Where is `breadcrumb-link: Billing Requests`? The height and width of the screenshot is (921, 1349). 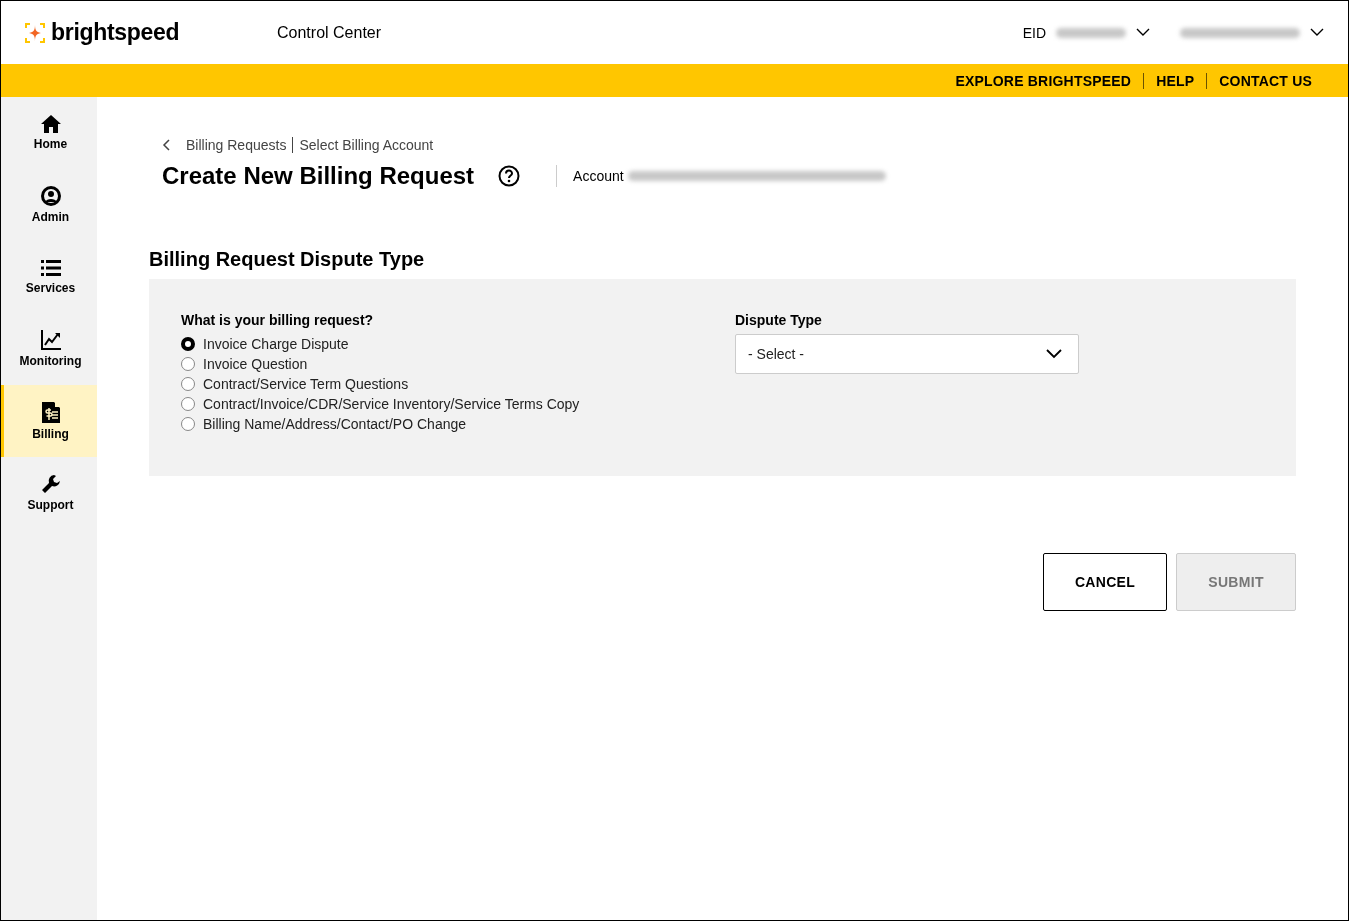
breadcrumb-link: Billing Requests is located at coordinates (236, 145).